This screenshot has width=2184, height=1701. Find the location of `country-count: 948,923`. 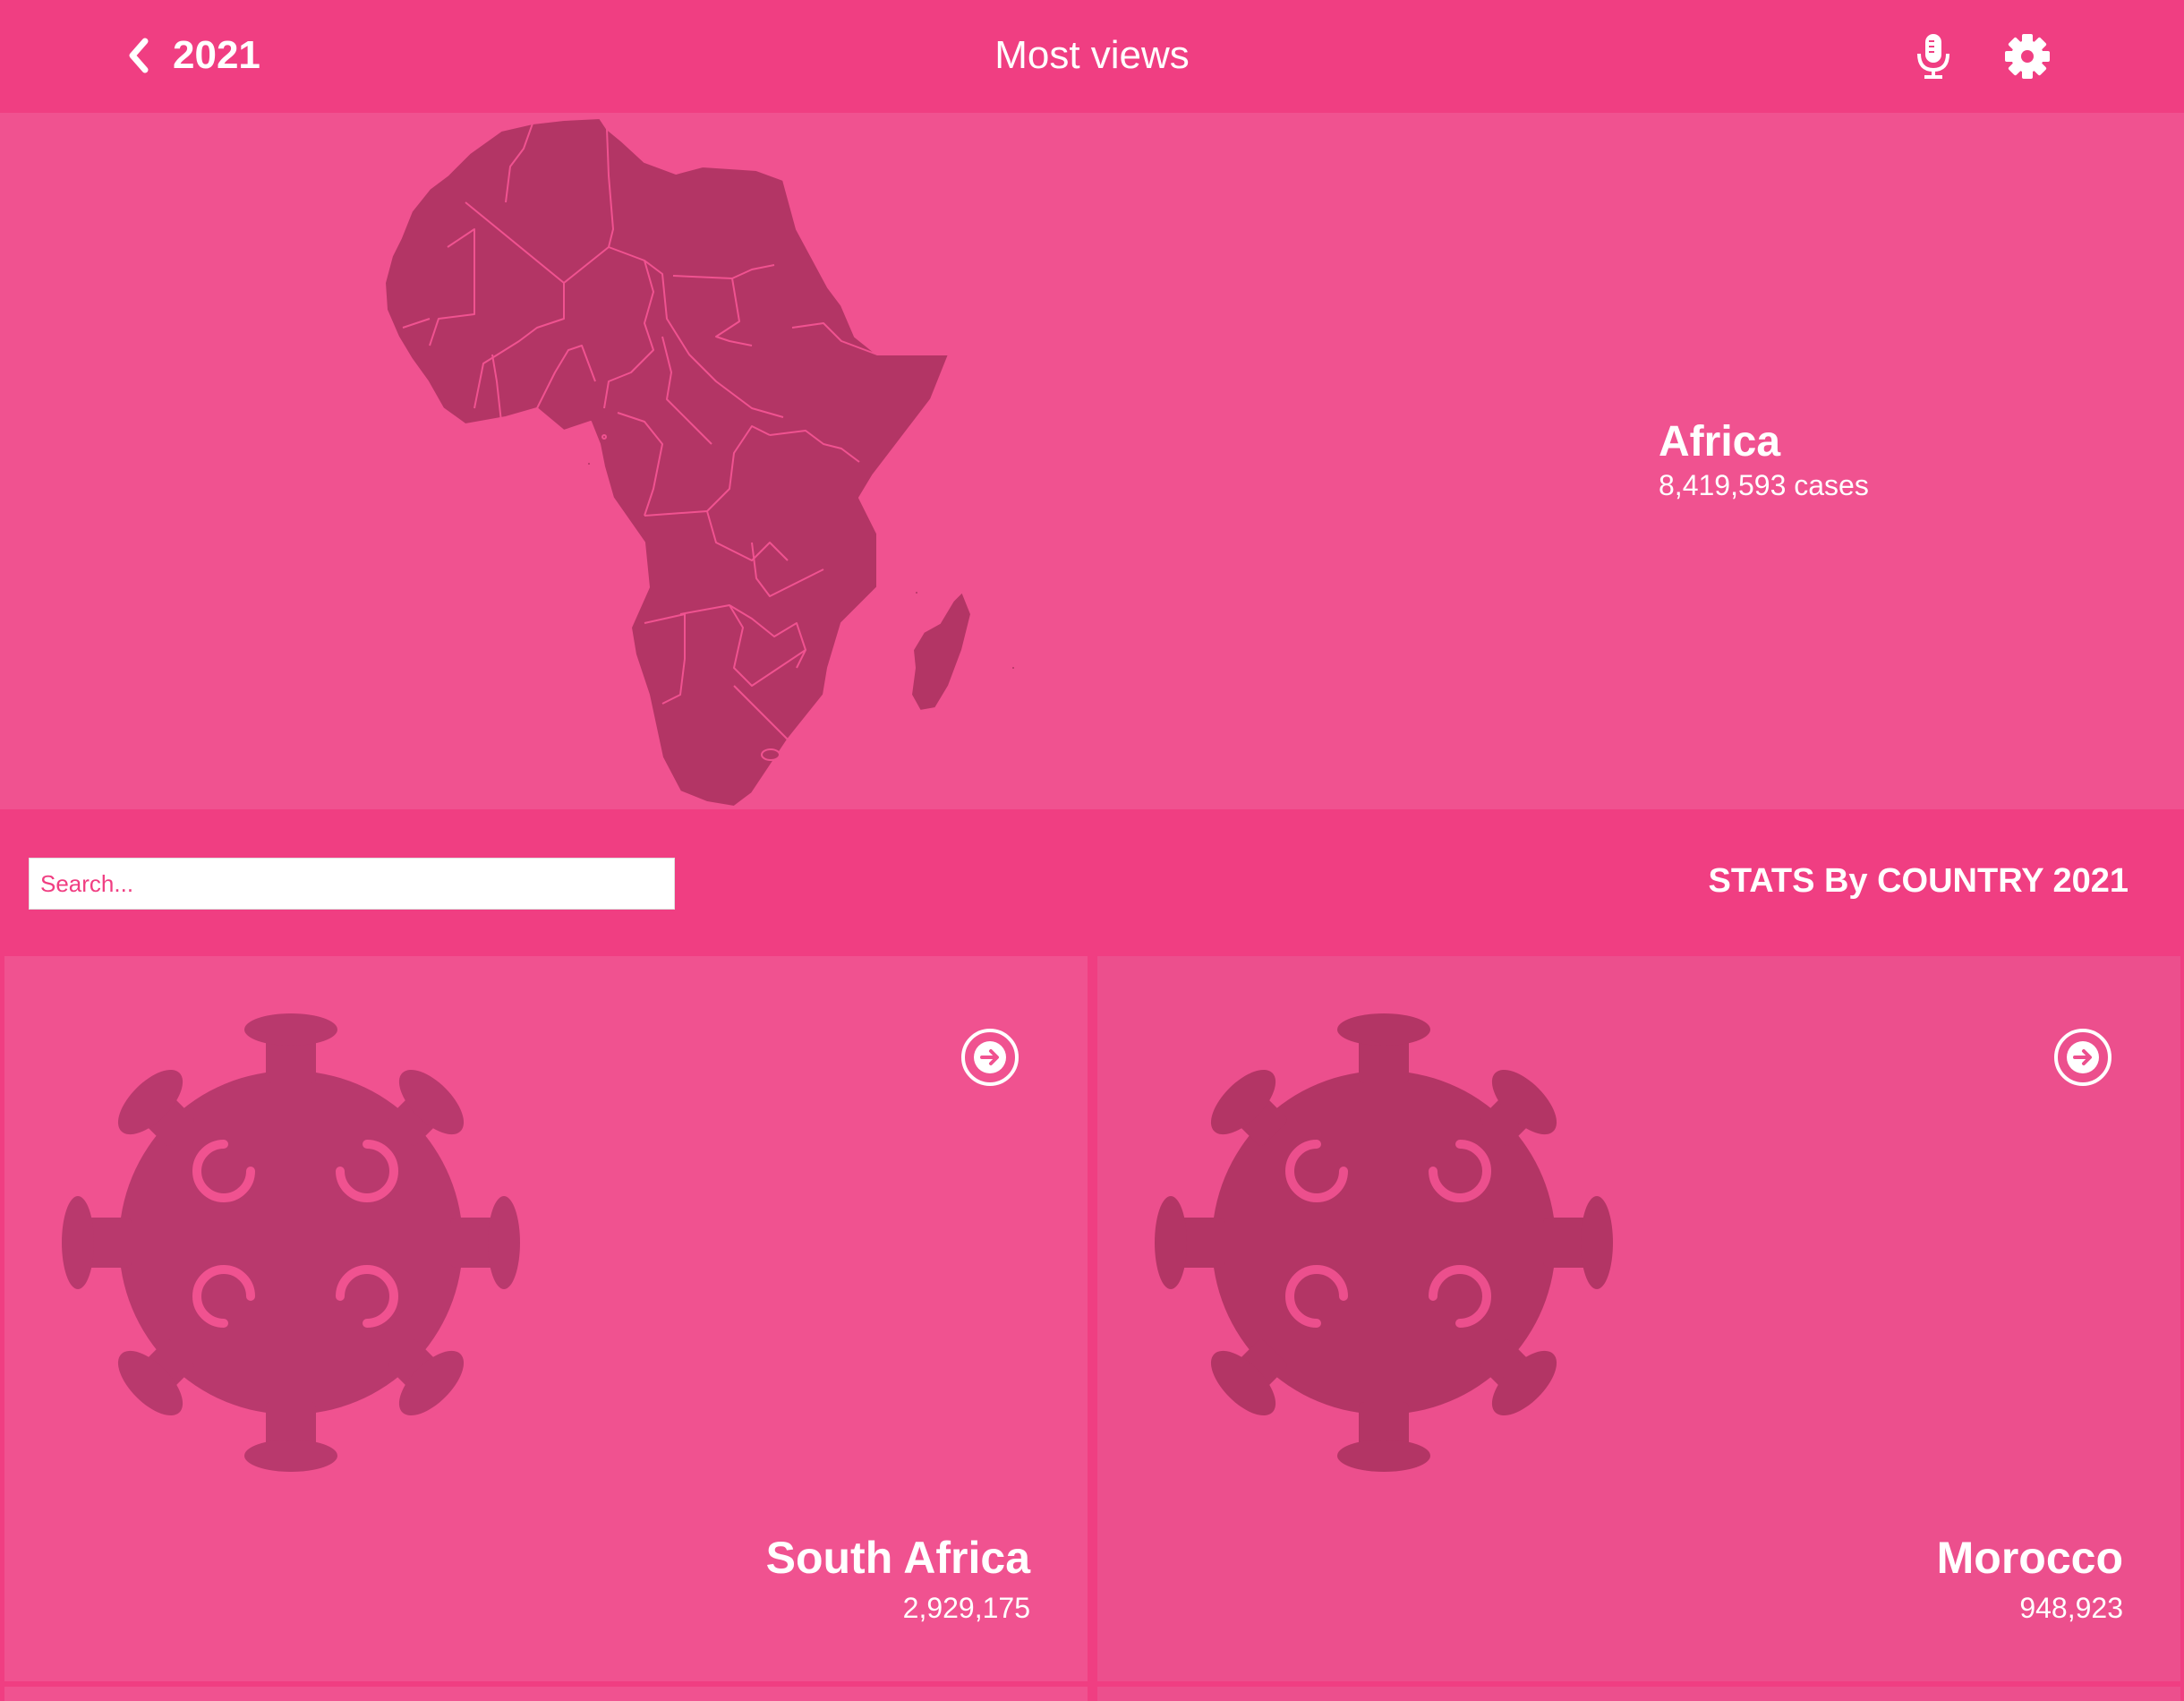

country-count: 948,923 is located at coordinates (2071, 1608).